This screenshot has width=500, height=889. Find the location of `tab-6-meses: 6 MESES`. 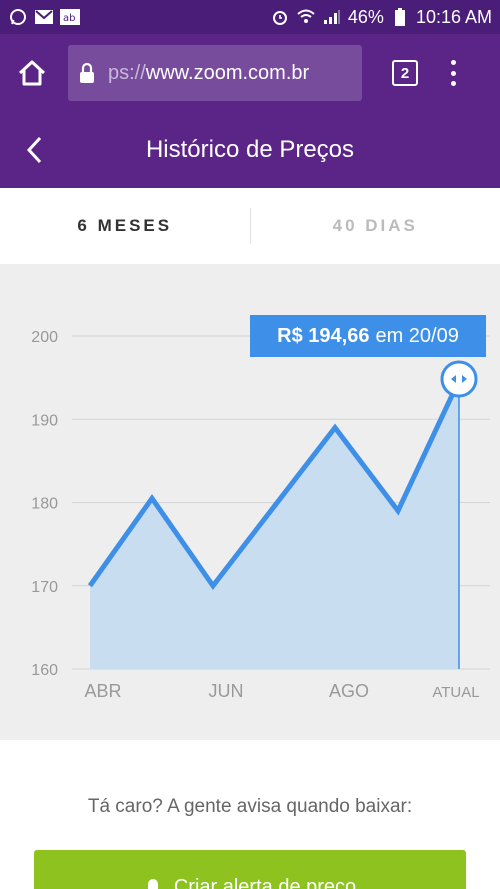

tab-6-meses: 6 MESES is located at coordinates (125, 226).